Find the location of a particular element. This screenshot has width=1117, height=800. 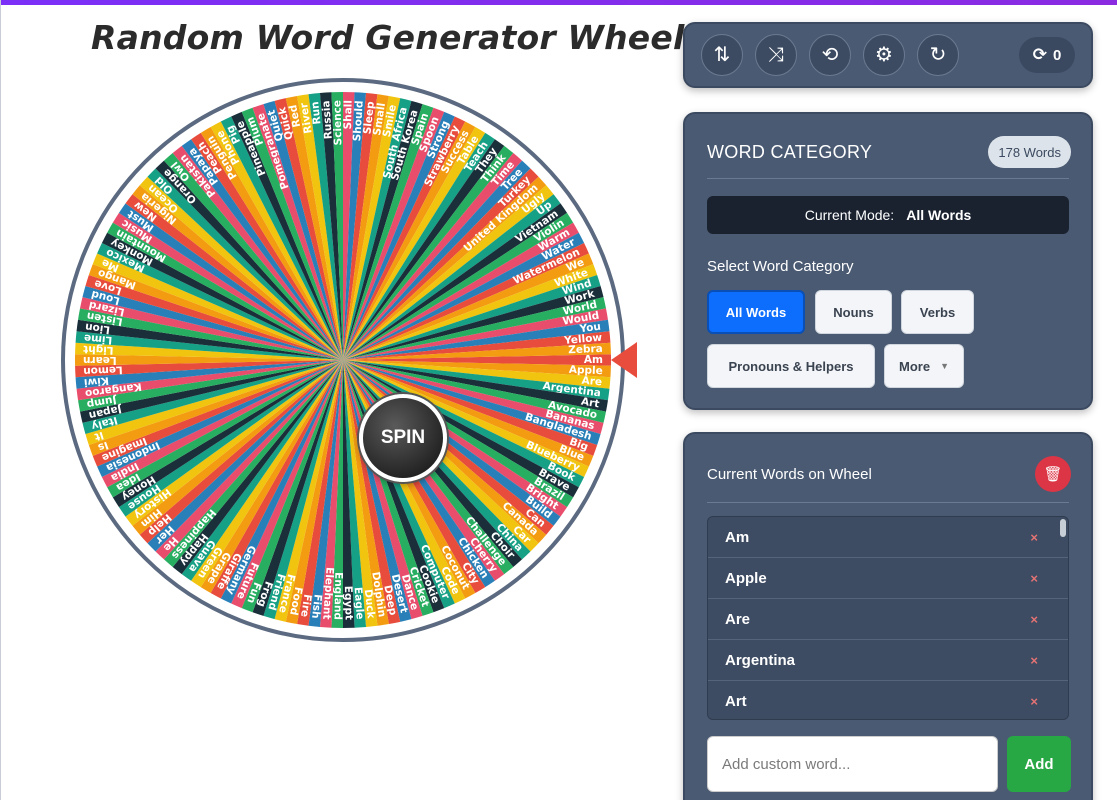

word-list: Am × Apple × Are × Argentina × Art × is located at coordinates (888, 618).